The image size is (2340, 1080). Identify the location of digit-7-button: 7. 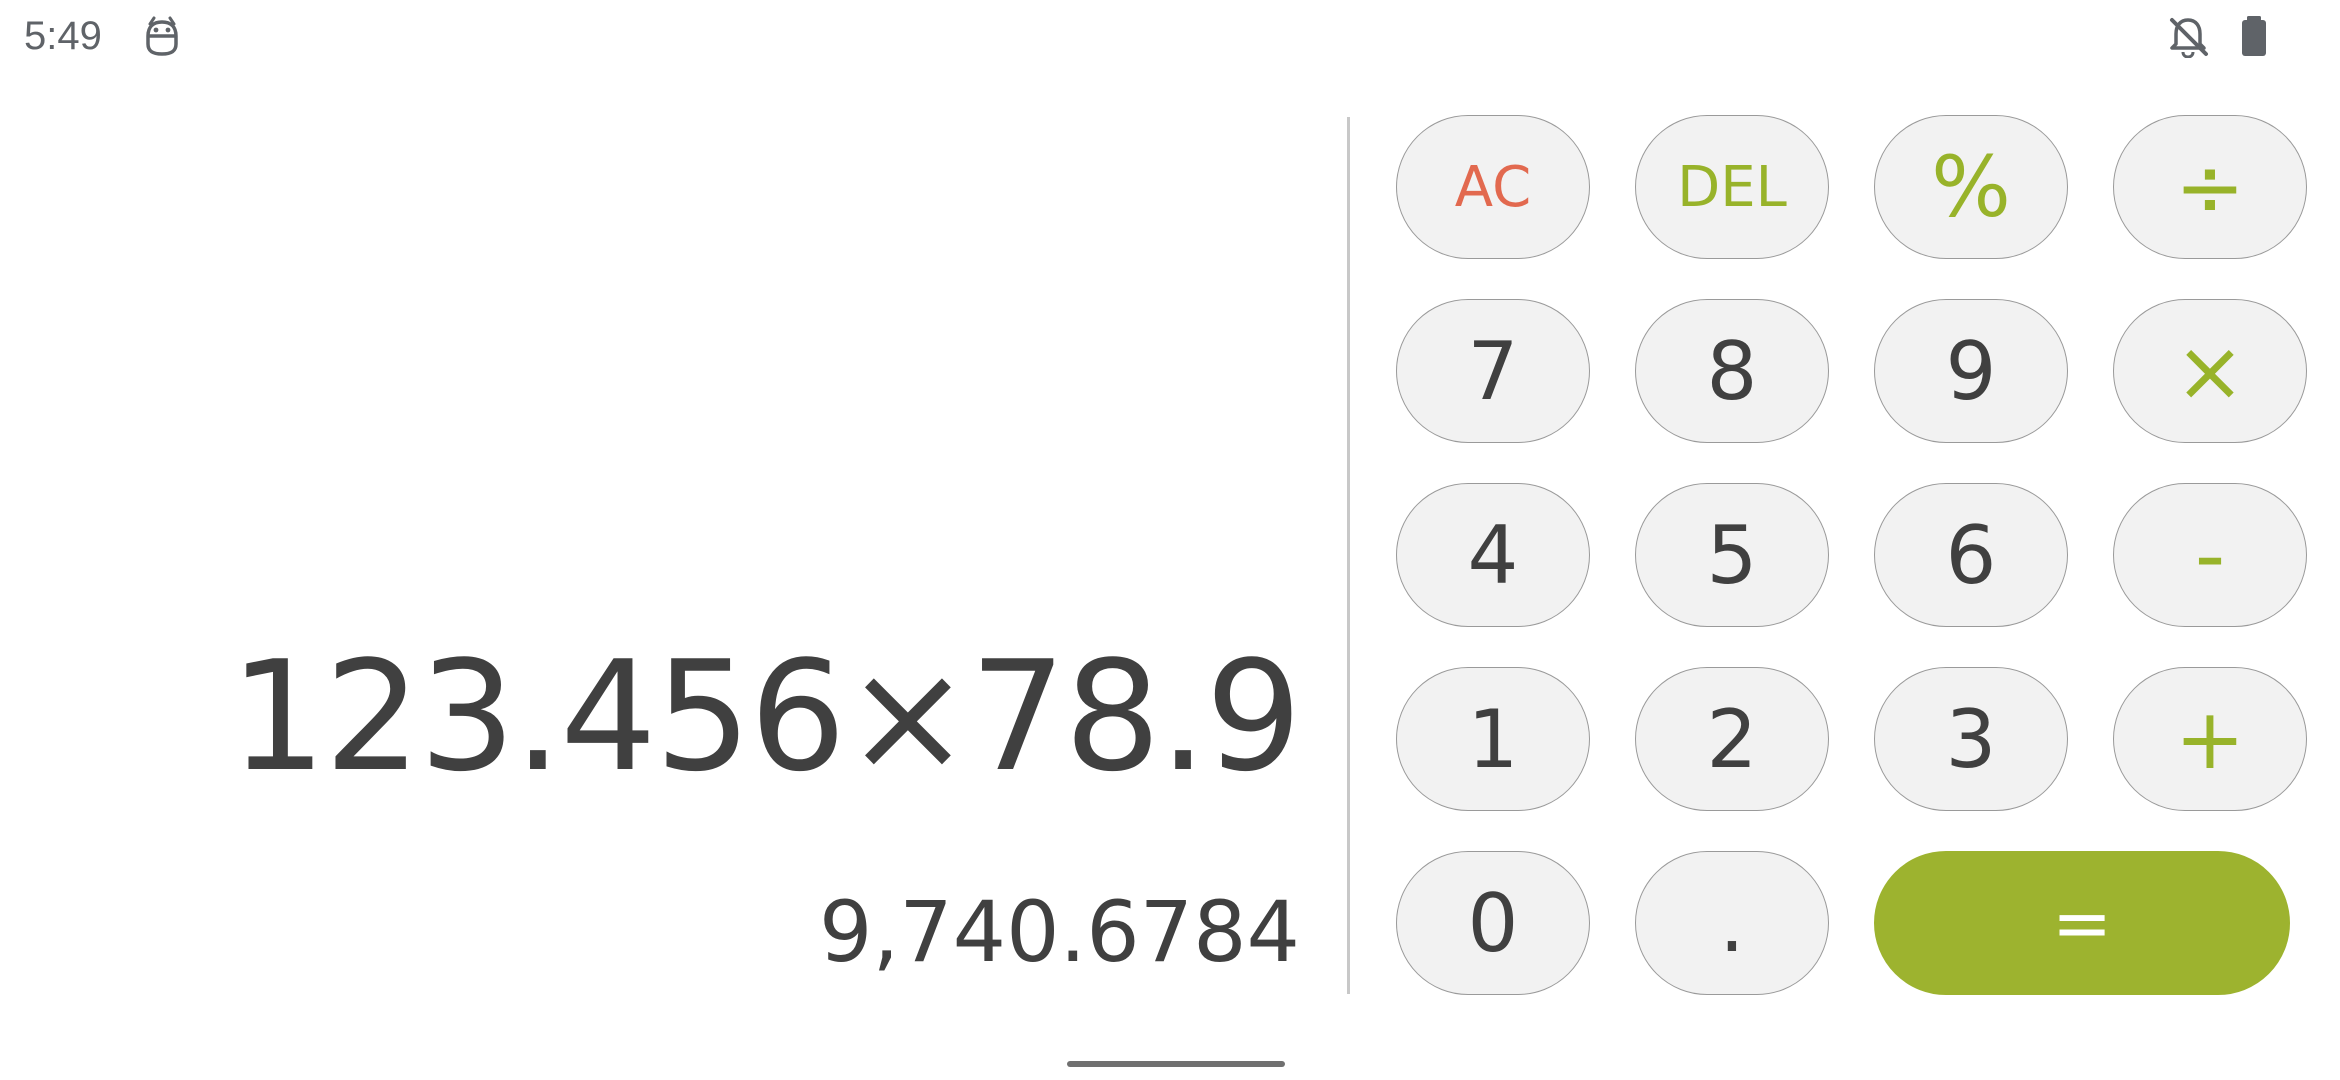
(1493, 371).